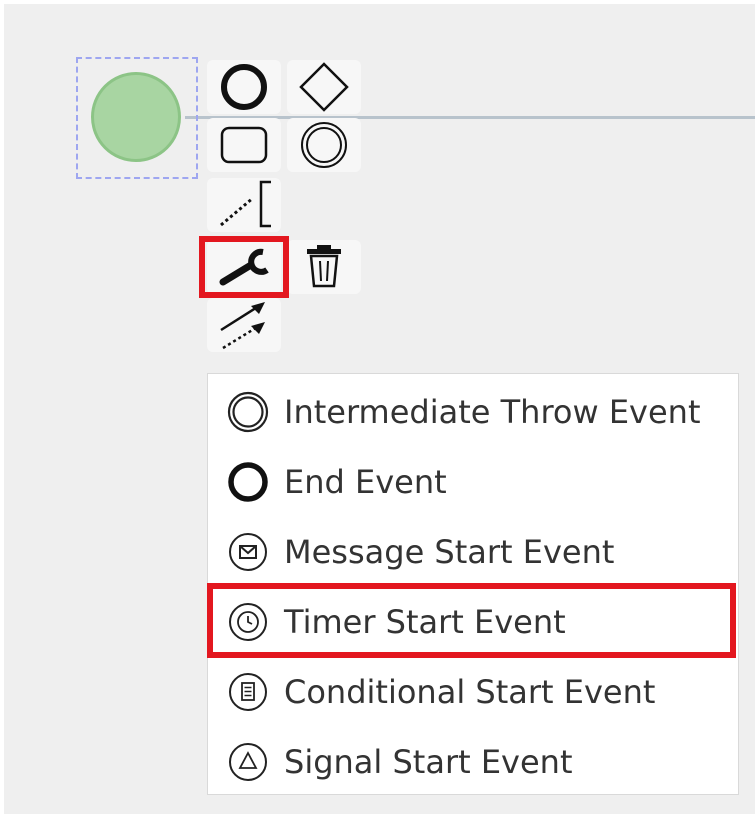  I want to click on menu-item-signal-start-event: Signal Start Event, so click(473, 762).